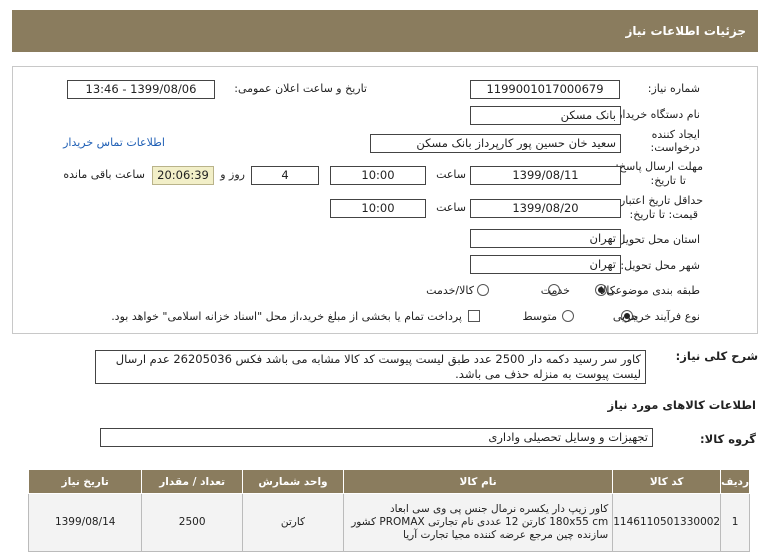 The width and height of the screenshot is (770, 552). I want to click on goods-group-field: تجهیزات و وسایل تحصیلی واداری, so click(376, 437).